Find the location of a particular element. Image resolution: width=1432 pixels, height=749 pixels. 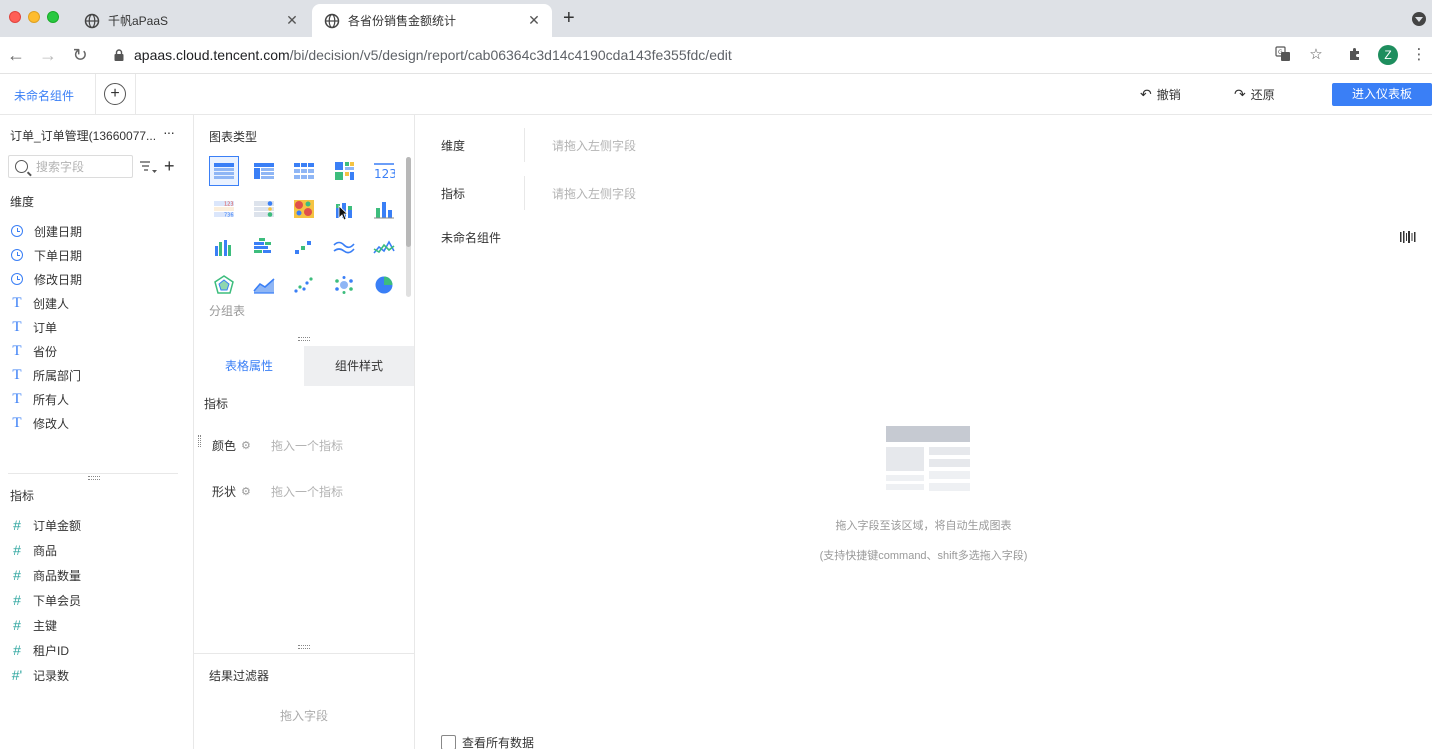

drag-handle is located at coordinates (199, 441).